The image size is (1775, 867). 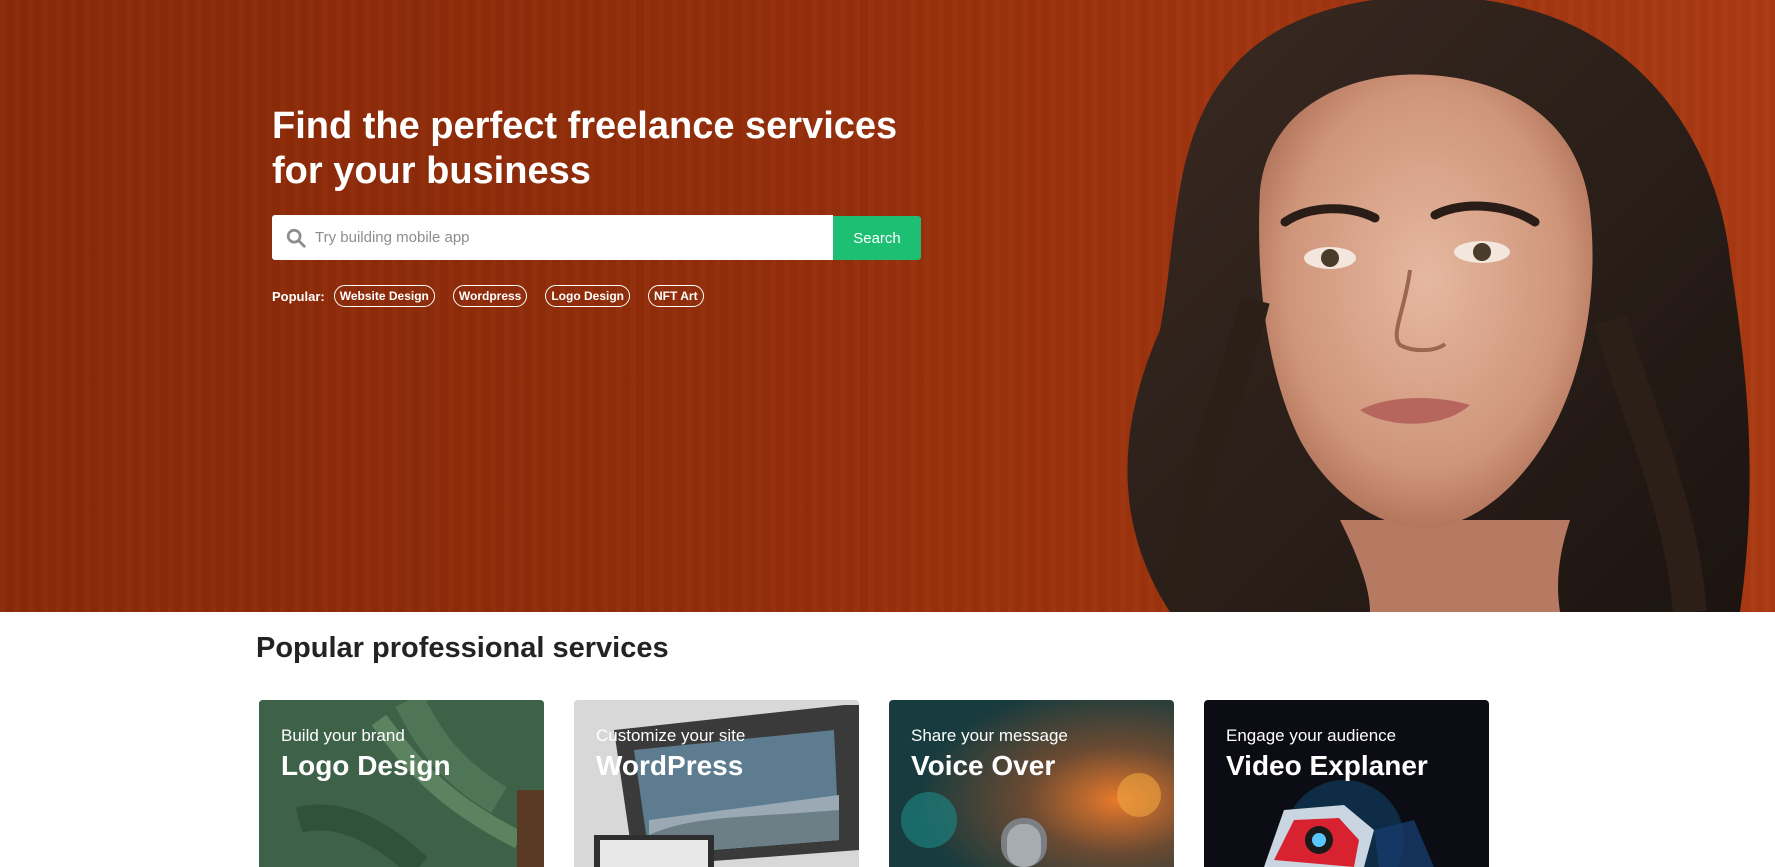 I want to click on card-title: WordPress, so click(x=670, y=765).